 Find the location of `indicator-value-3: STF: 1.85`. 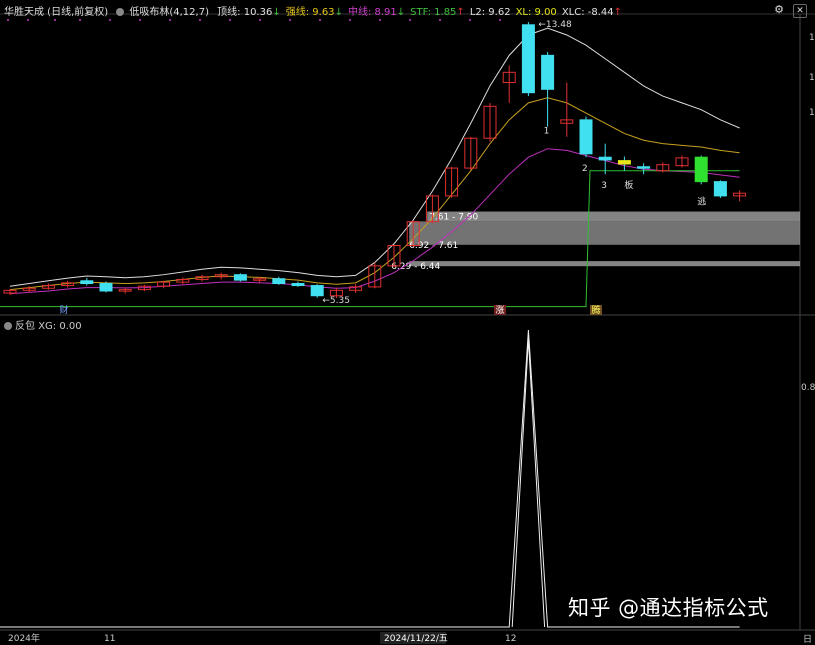

indicator-value-3: STF: 1.85 is located at coordinates (433, 12).